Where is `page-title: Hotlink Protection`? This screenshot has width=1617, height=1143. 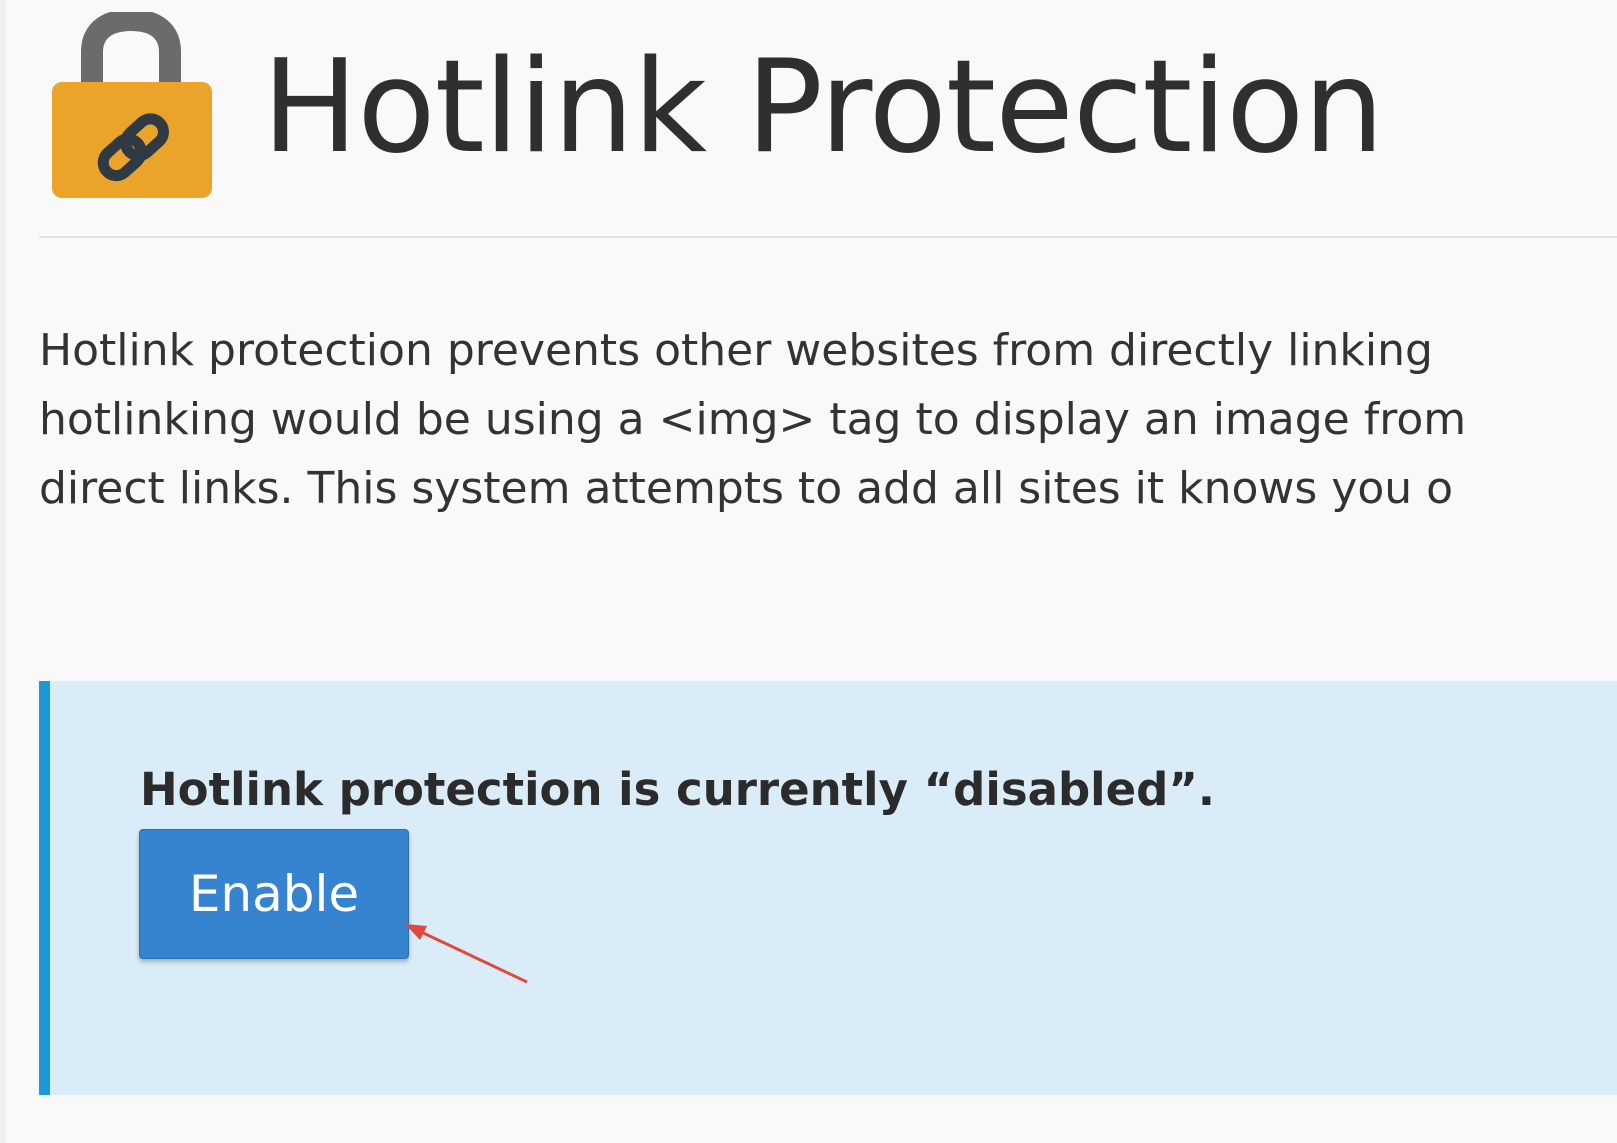 page-title: Hotlink Protection is located at coordinates (823, 107).